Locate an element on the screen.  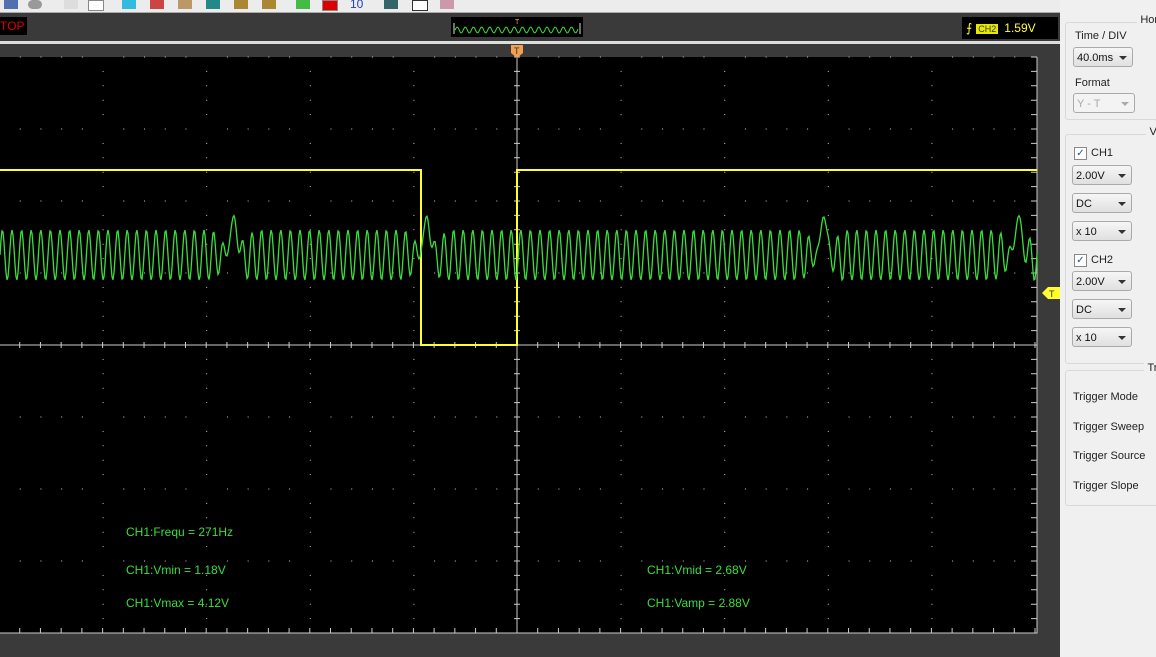
meas-ch1-vmin: CH1:Vmin = 1.18V is located at coordinates (176, 570).